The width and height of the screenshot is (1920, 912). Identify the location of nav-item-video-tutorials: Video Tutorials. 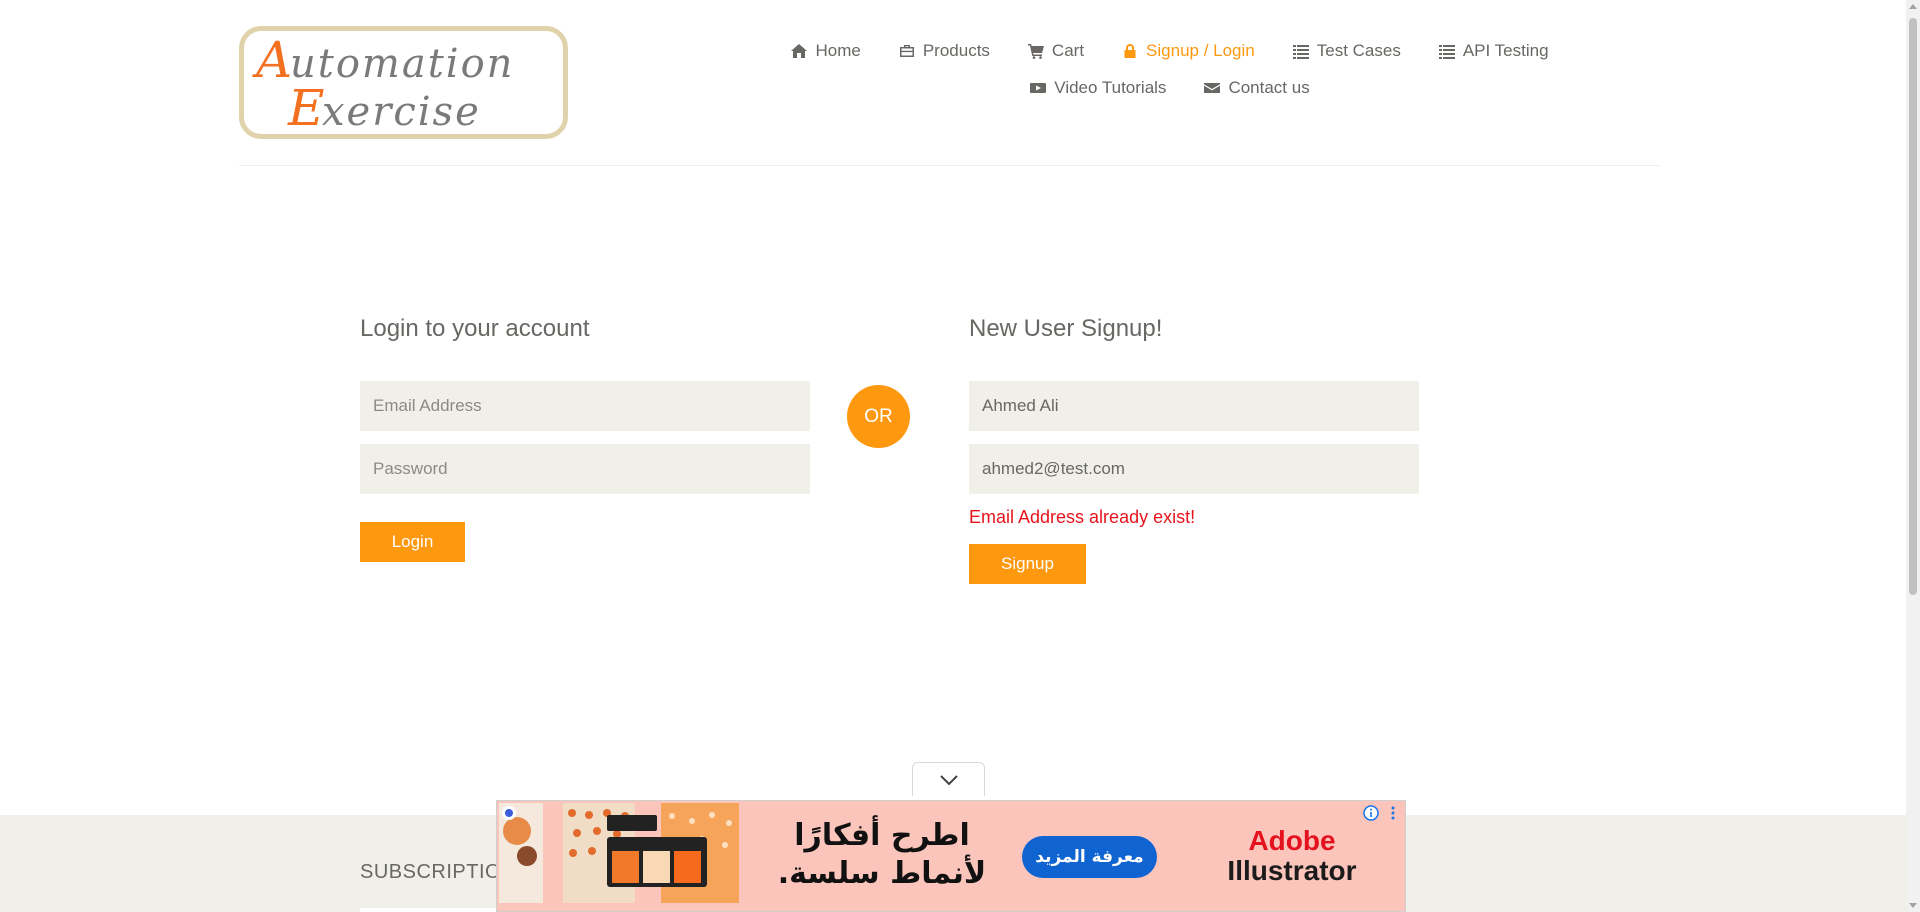
(1098, 88).